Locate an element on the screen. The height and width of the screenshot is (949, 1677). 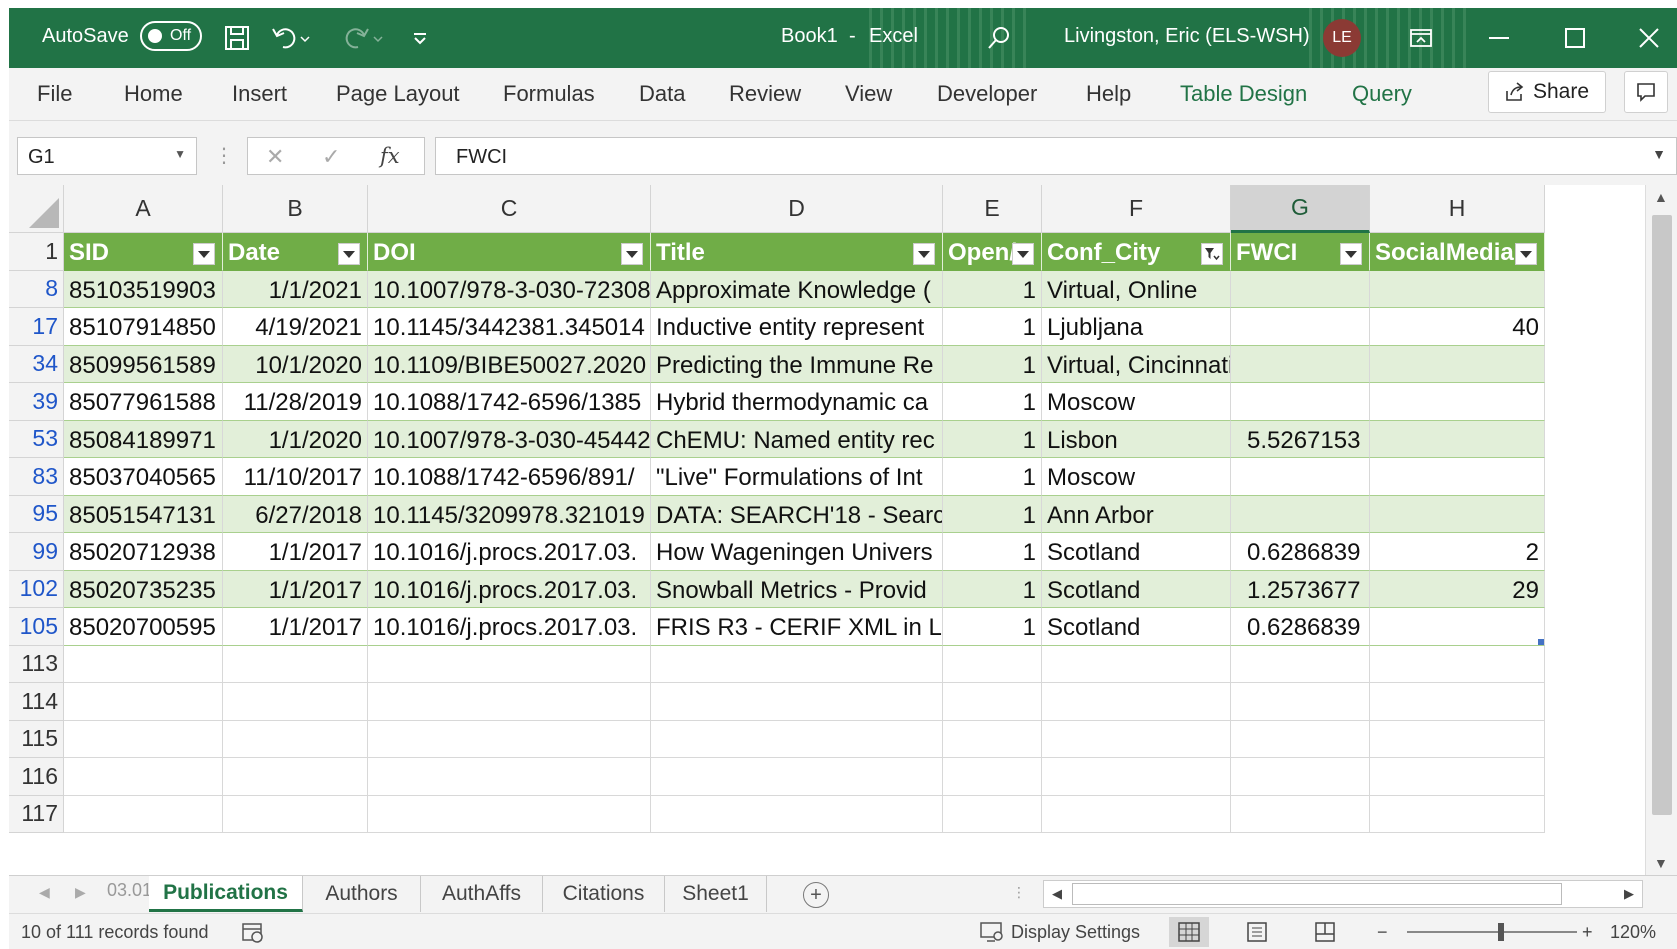
table-cell: 10.1145/3209978.321019 is located at coordinates (509, 514).